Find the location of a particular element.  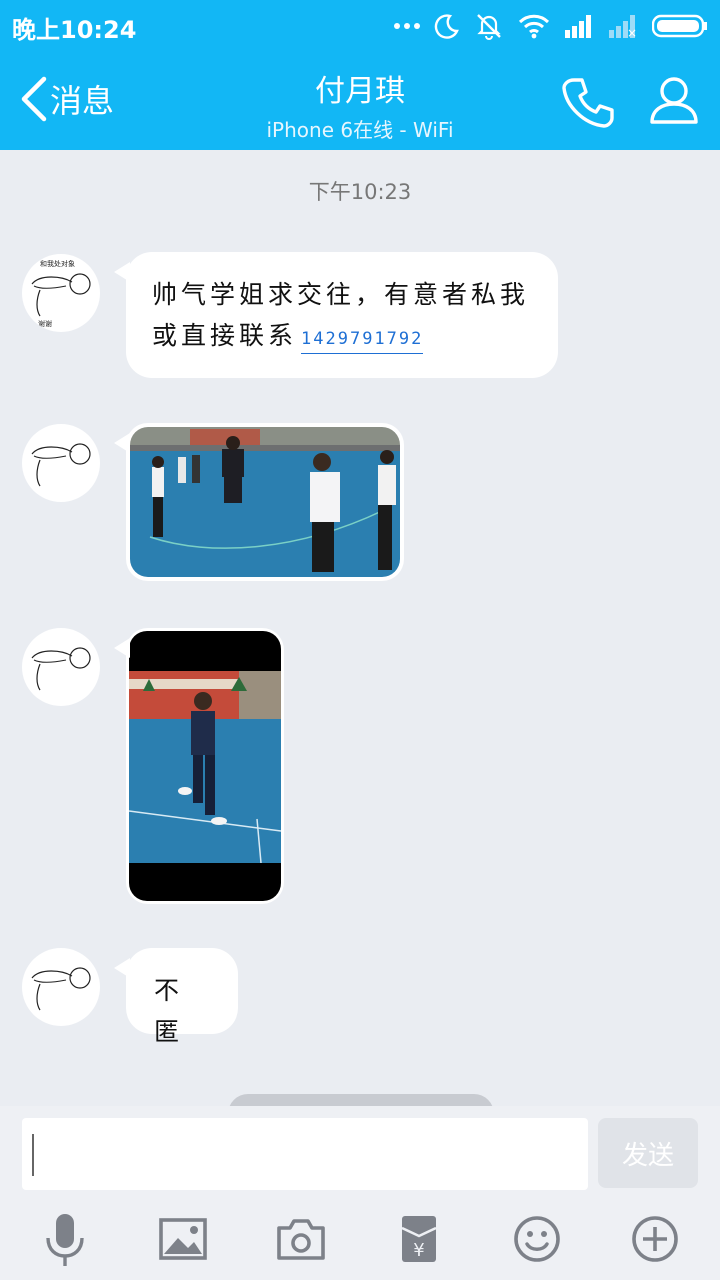

image-icon is located at coordinates (183, 1239).